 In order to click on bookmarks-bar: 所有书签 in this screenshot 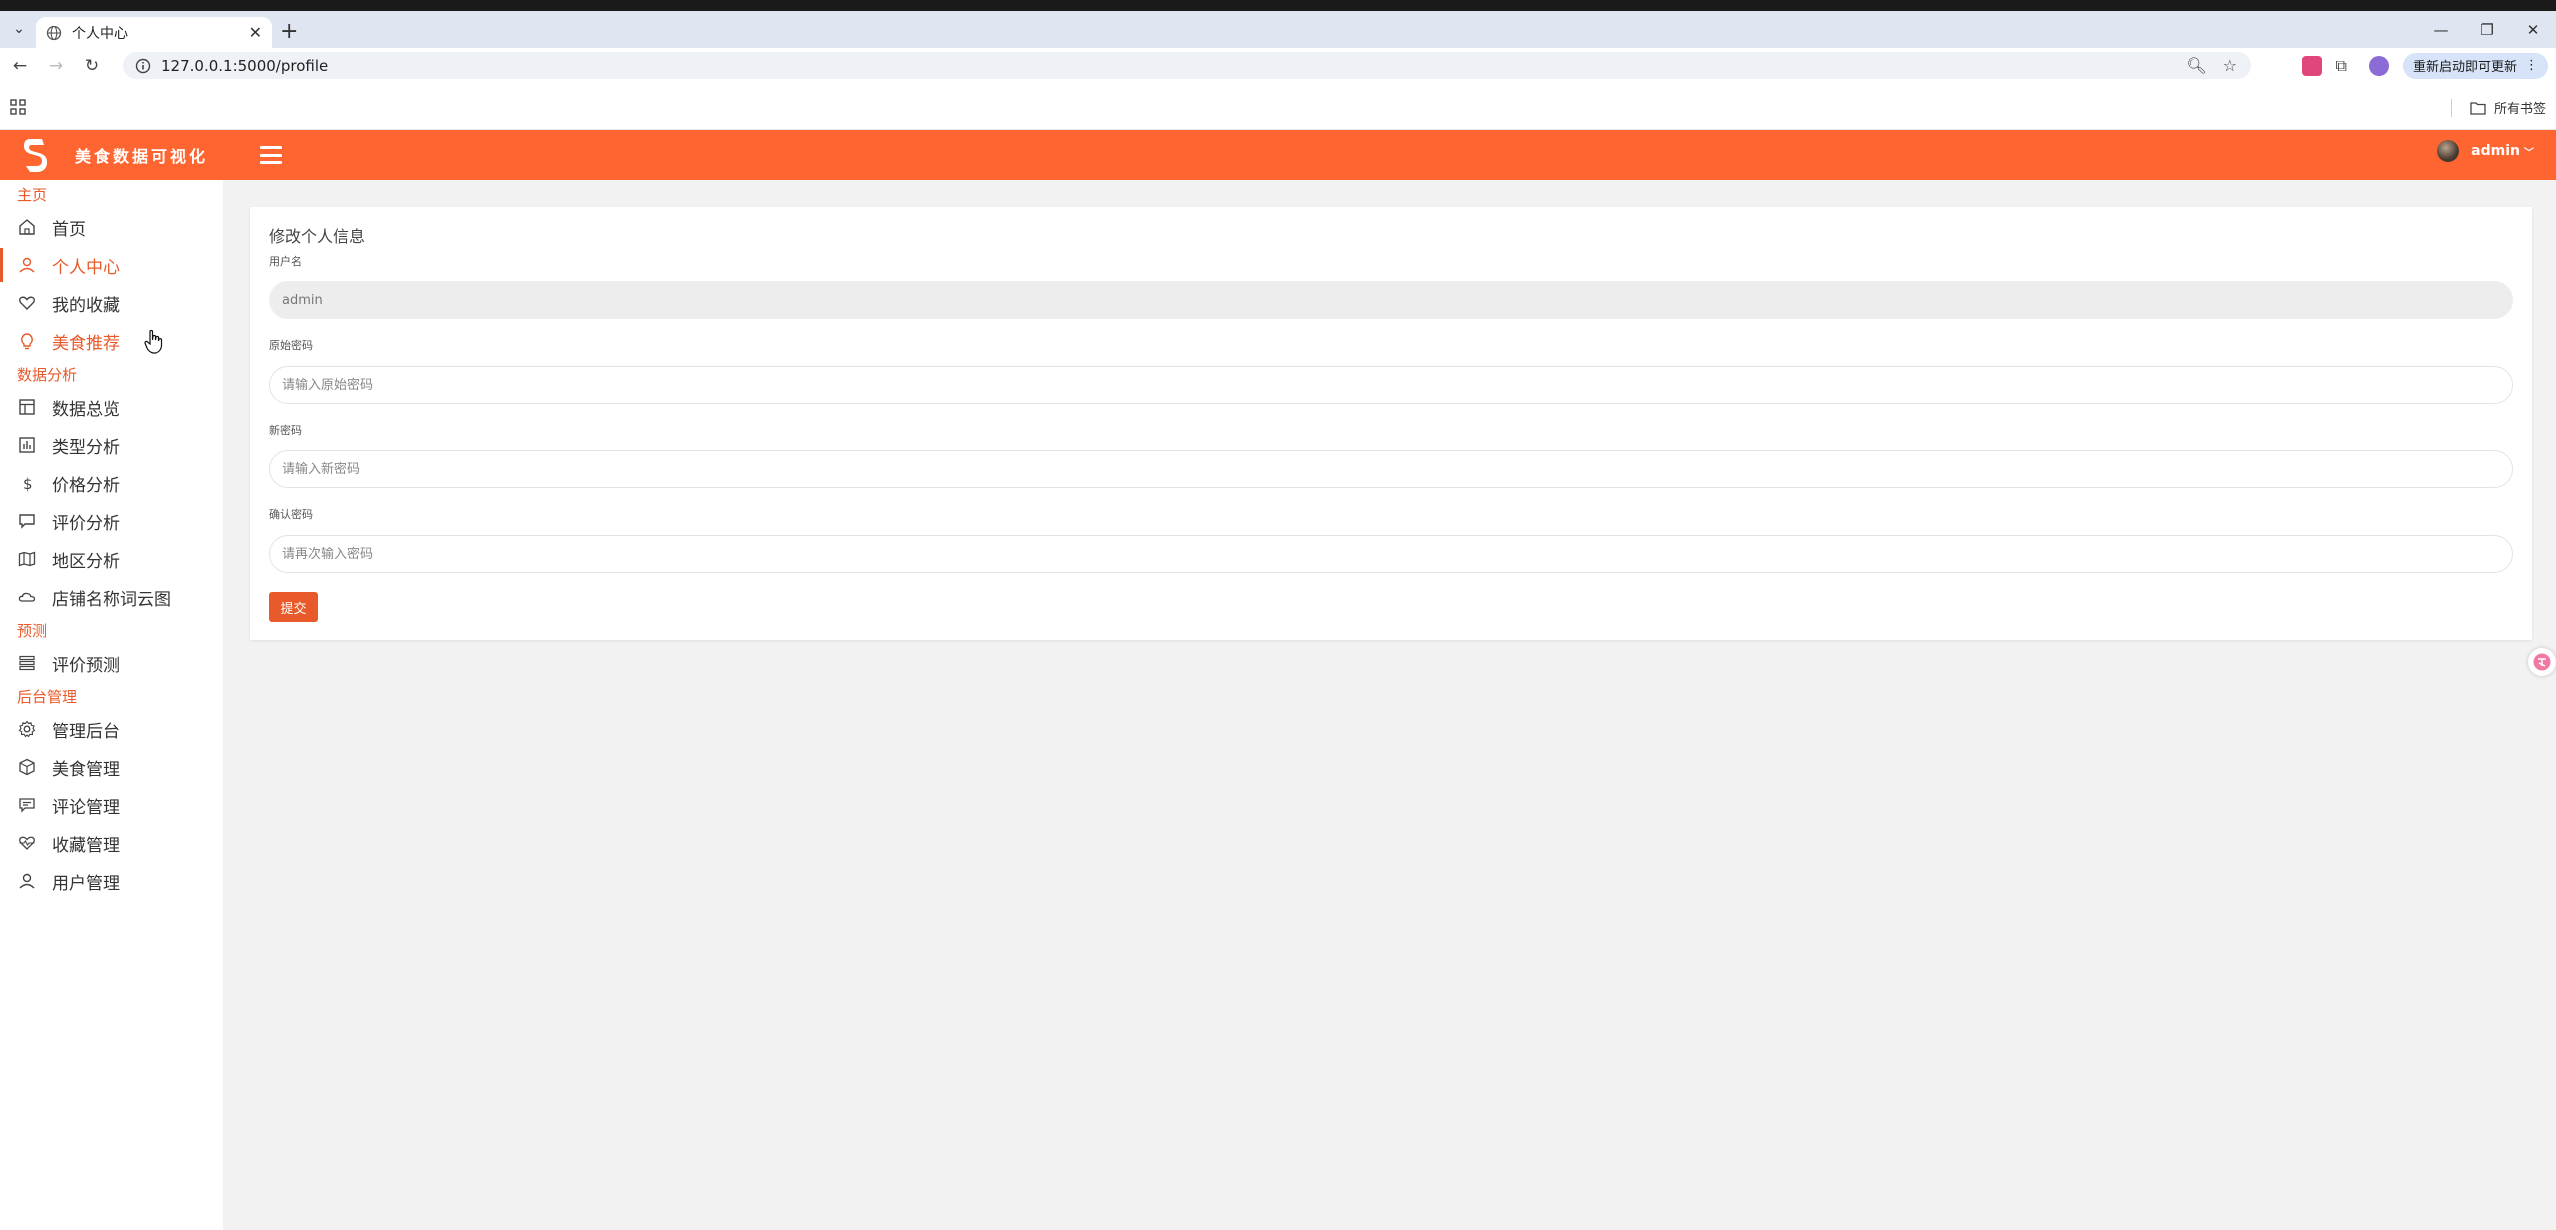, I will do `click(1278, 106)`.